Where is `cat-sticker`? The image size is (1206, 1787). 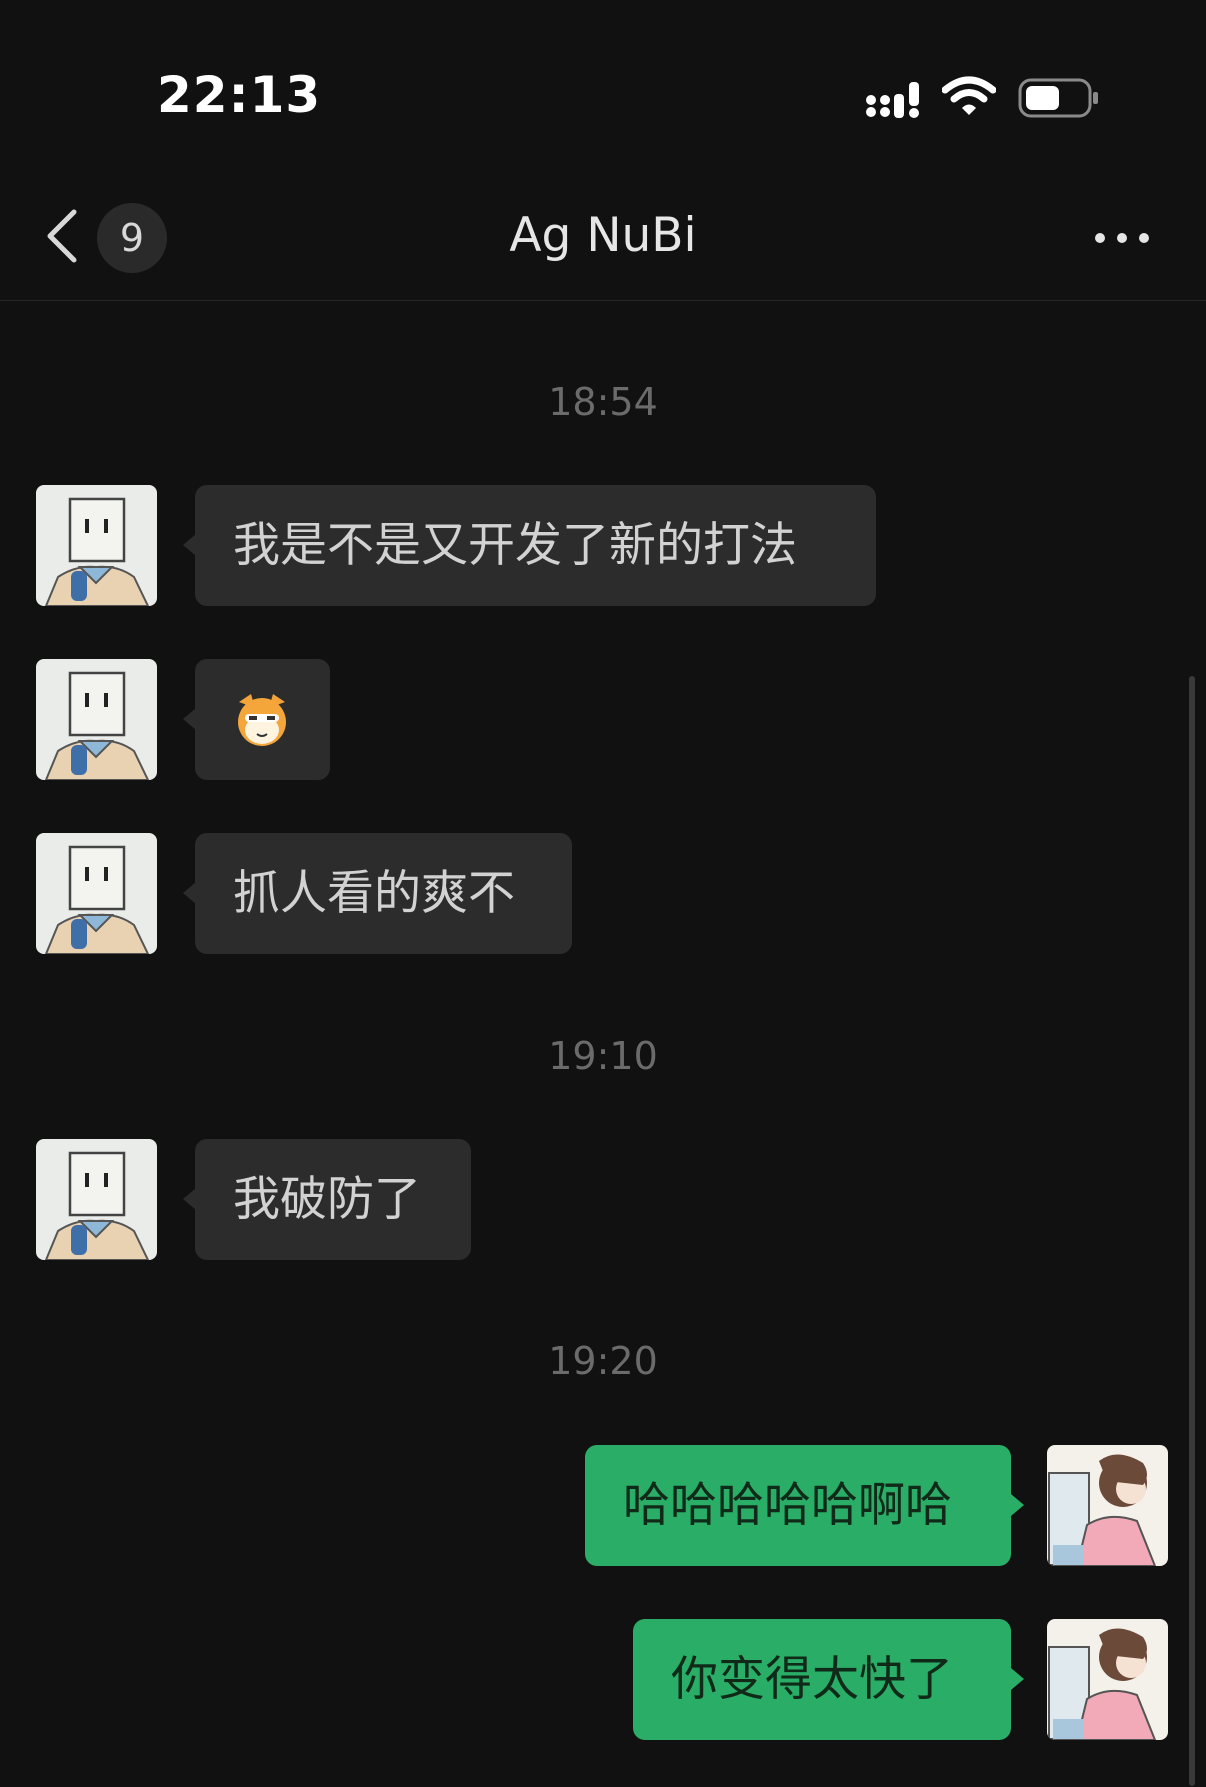 cat-sticker is located at coordinates (262, 720).